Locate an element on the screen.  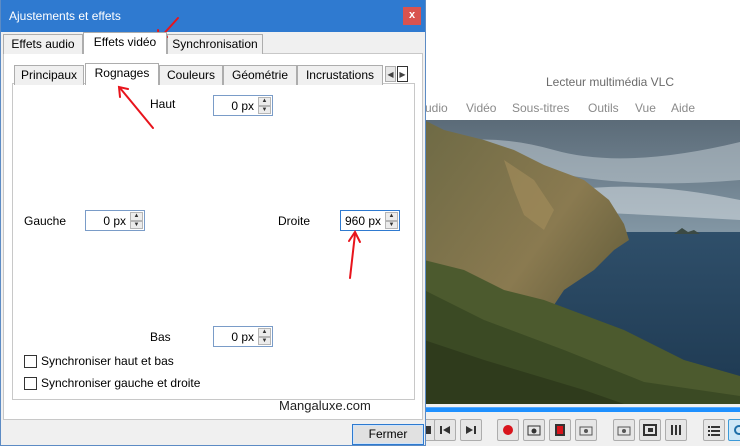
annotation-arrow-rognages-tab is located at coordinates (135, 107).